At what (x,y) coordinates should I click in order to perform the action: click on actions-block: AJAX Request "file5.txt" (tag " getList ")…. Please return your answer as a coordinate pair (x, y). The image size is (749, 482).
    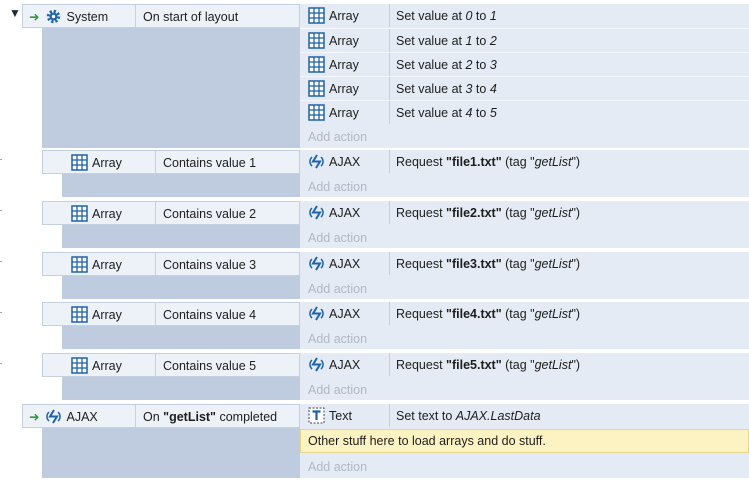
    Looking at the image, I should click on (524, 376).